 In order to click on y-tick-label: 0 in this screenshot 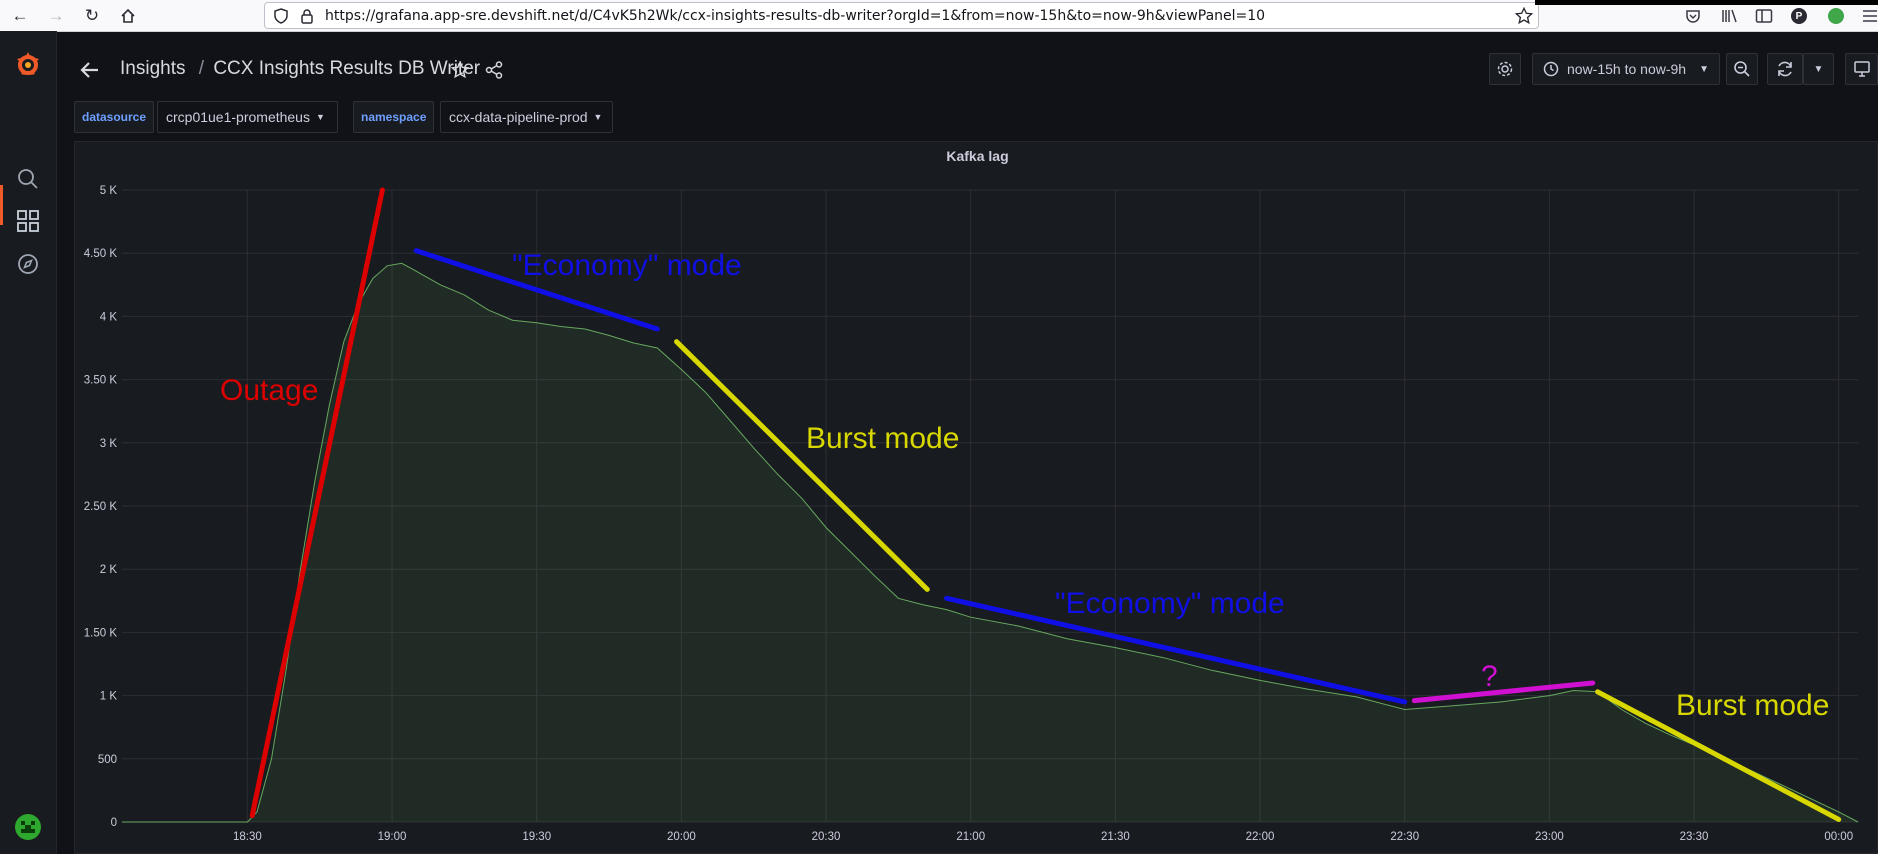, I will do `click(114, 823)`.